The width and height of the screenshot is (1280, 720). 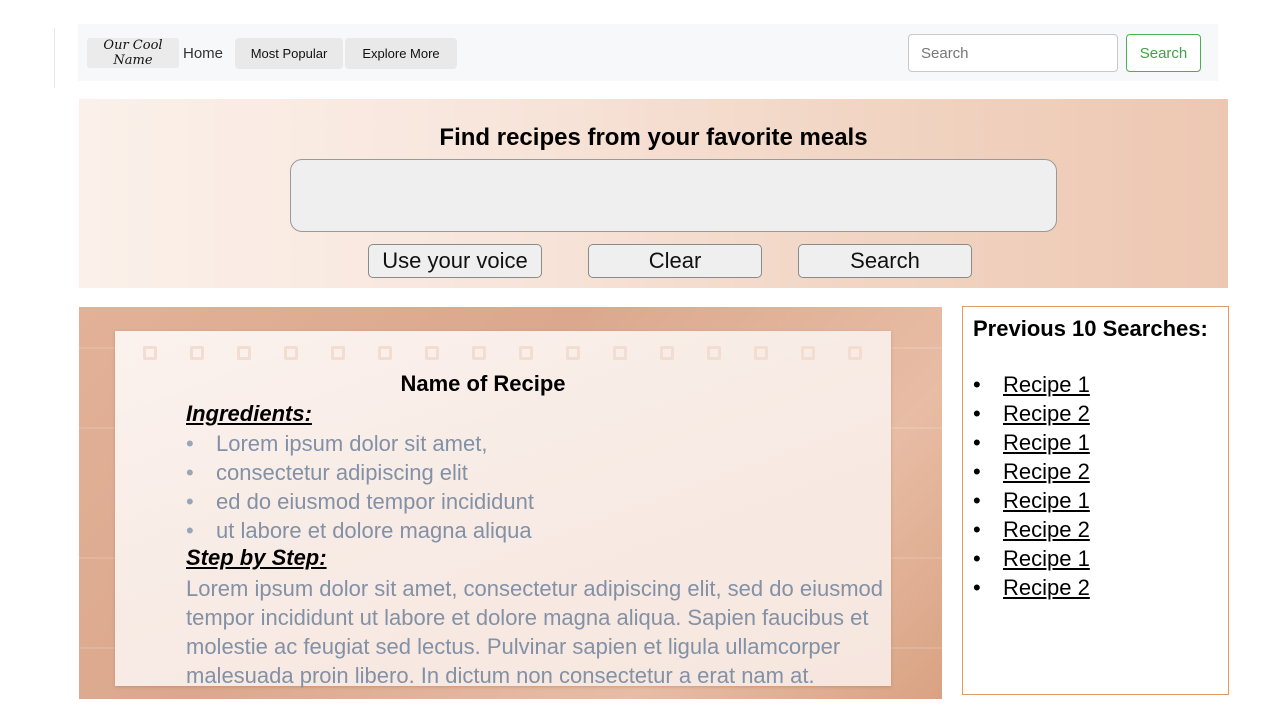 What do you see at coordinates (455, 261) in the screenshot?
I see `use-voice-button: Use your voice` at bounding box center [455, 261].